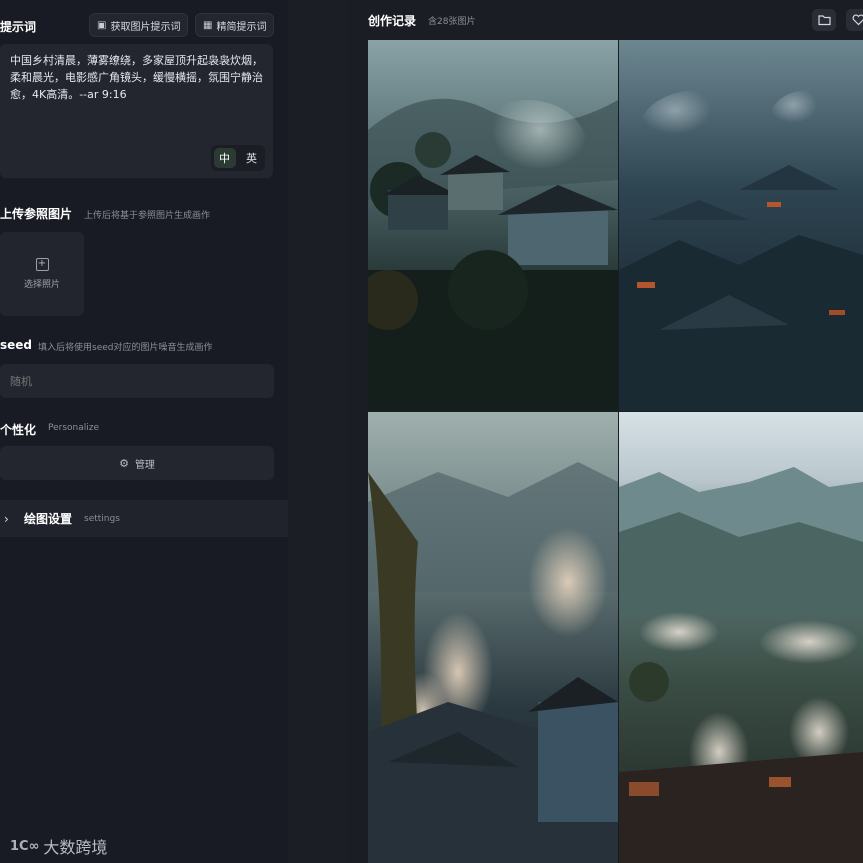 This screenshot has width=863, height=863. What do you see at coordinates (318, 431) in the screenshot?
I see `divider-gutter` at bounding box center [318, 431].